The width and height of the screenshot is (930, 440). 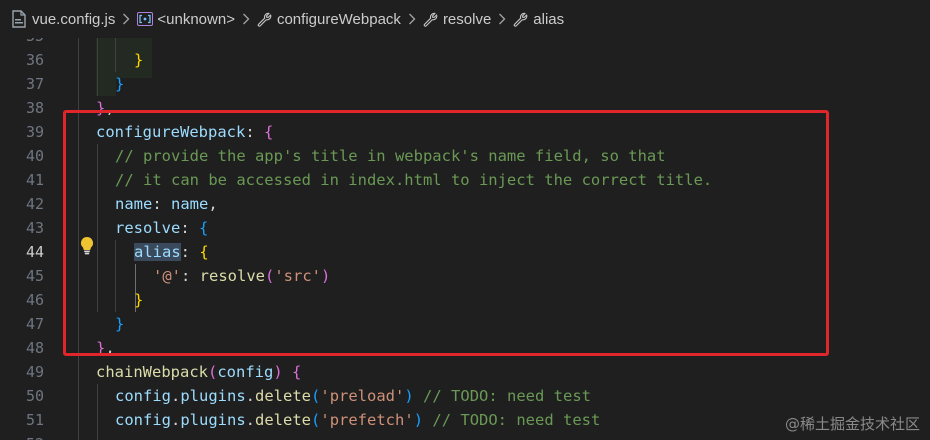 I want to click on function-name: chainWebpack, so click(x=152, y=372).